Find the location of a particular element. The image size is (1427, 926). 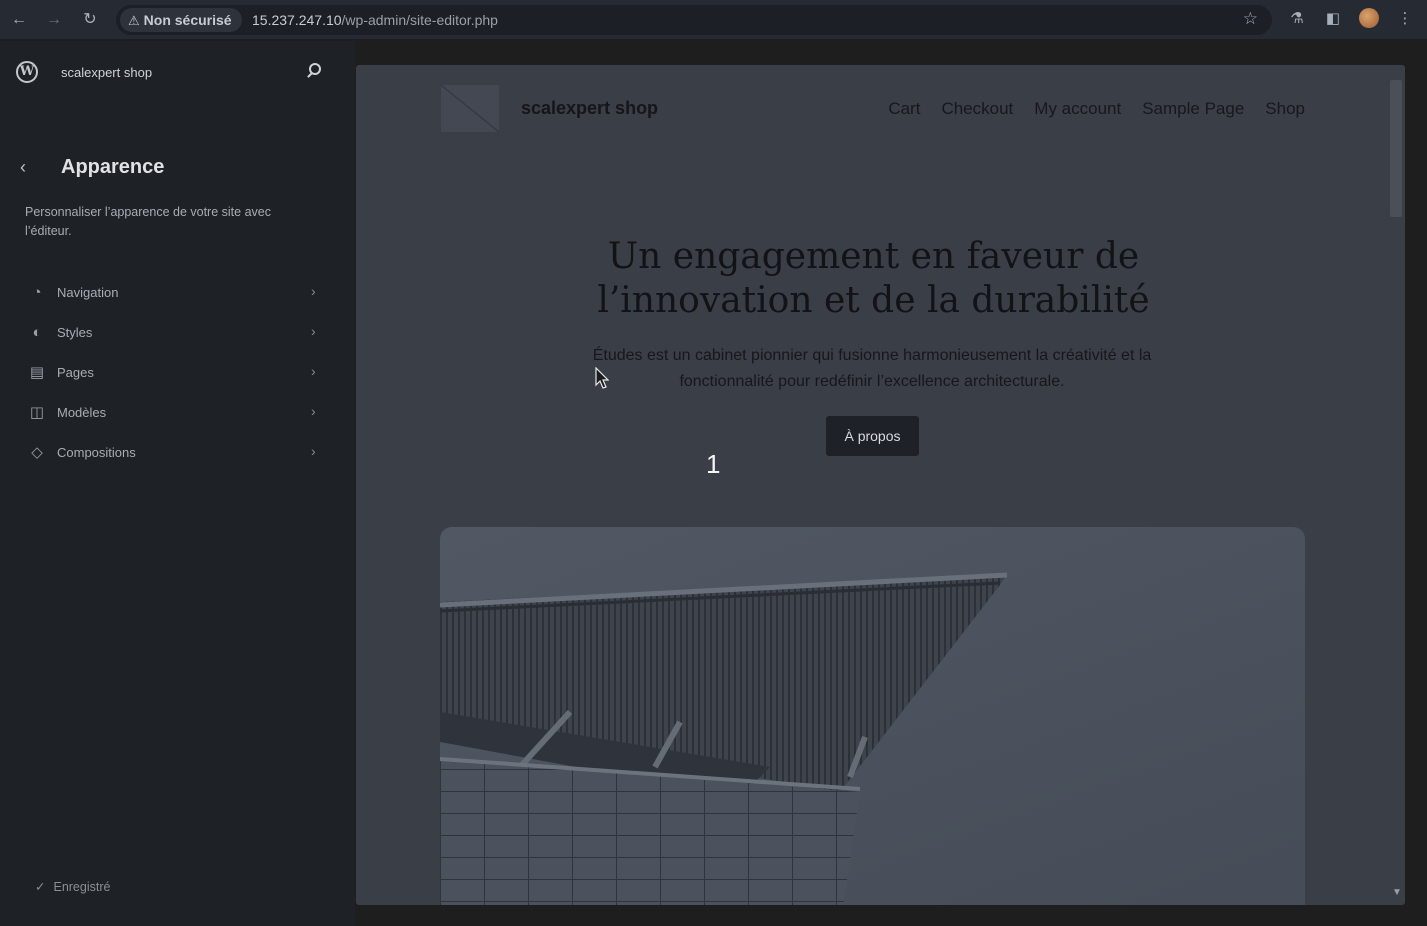

menu-item-label: Modèles is located at coordinates (82, 412).